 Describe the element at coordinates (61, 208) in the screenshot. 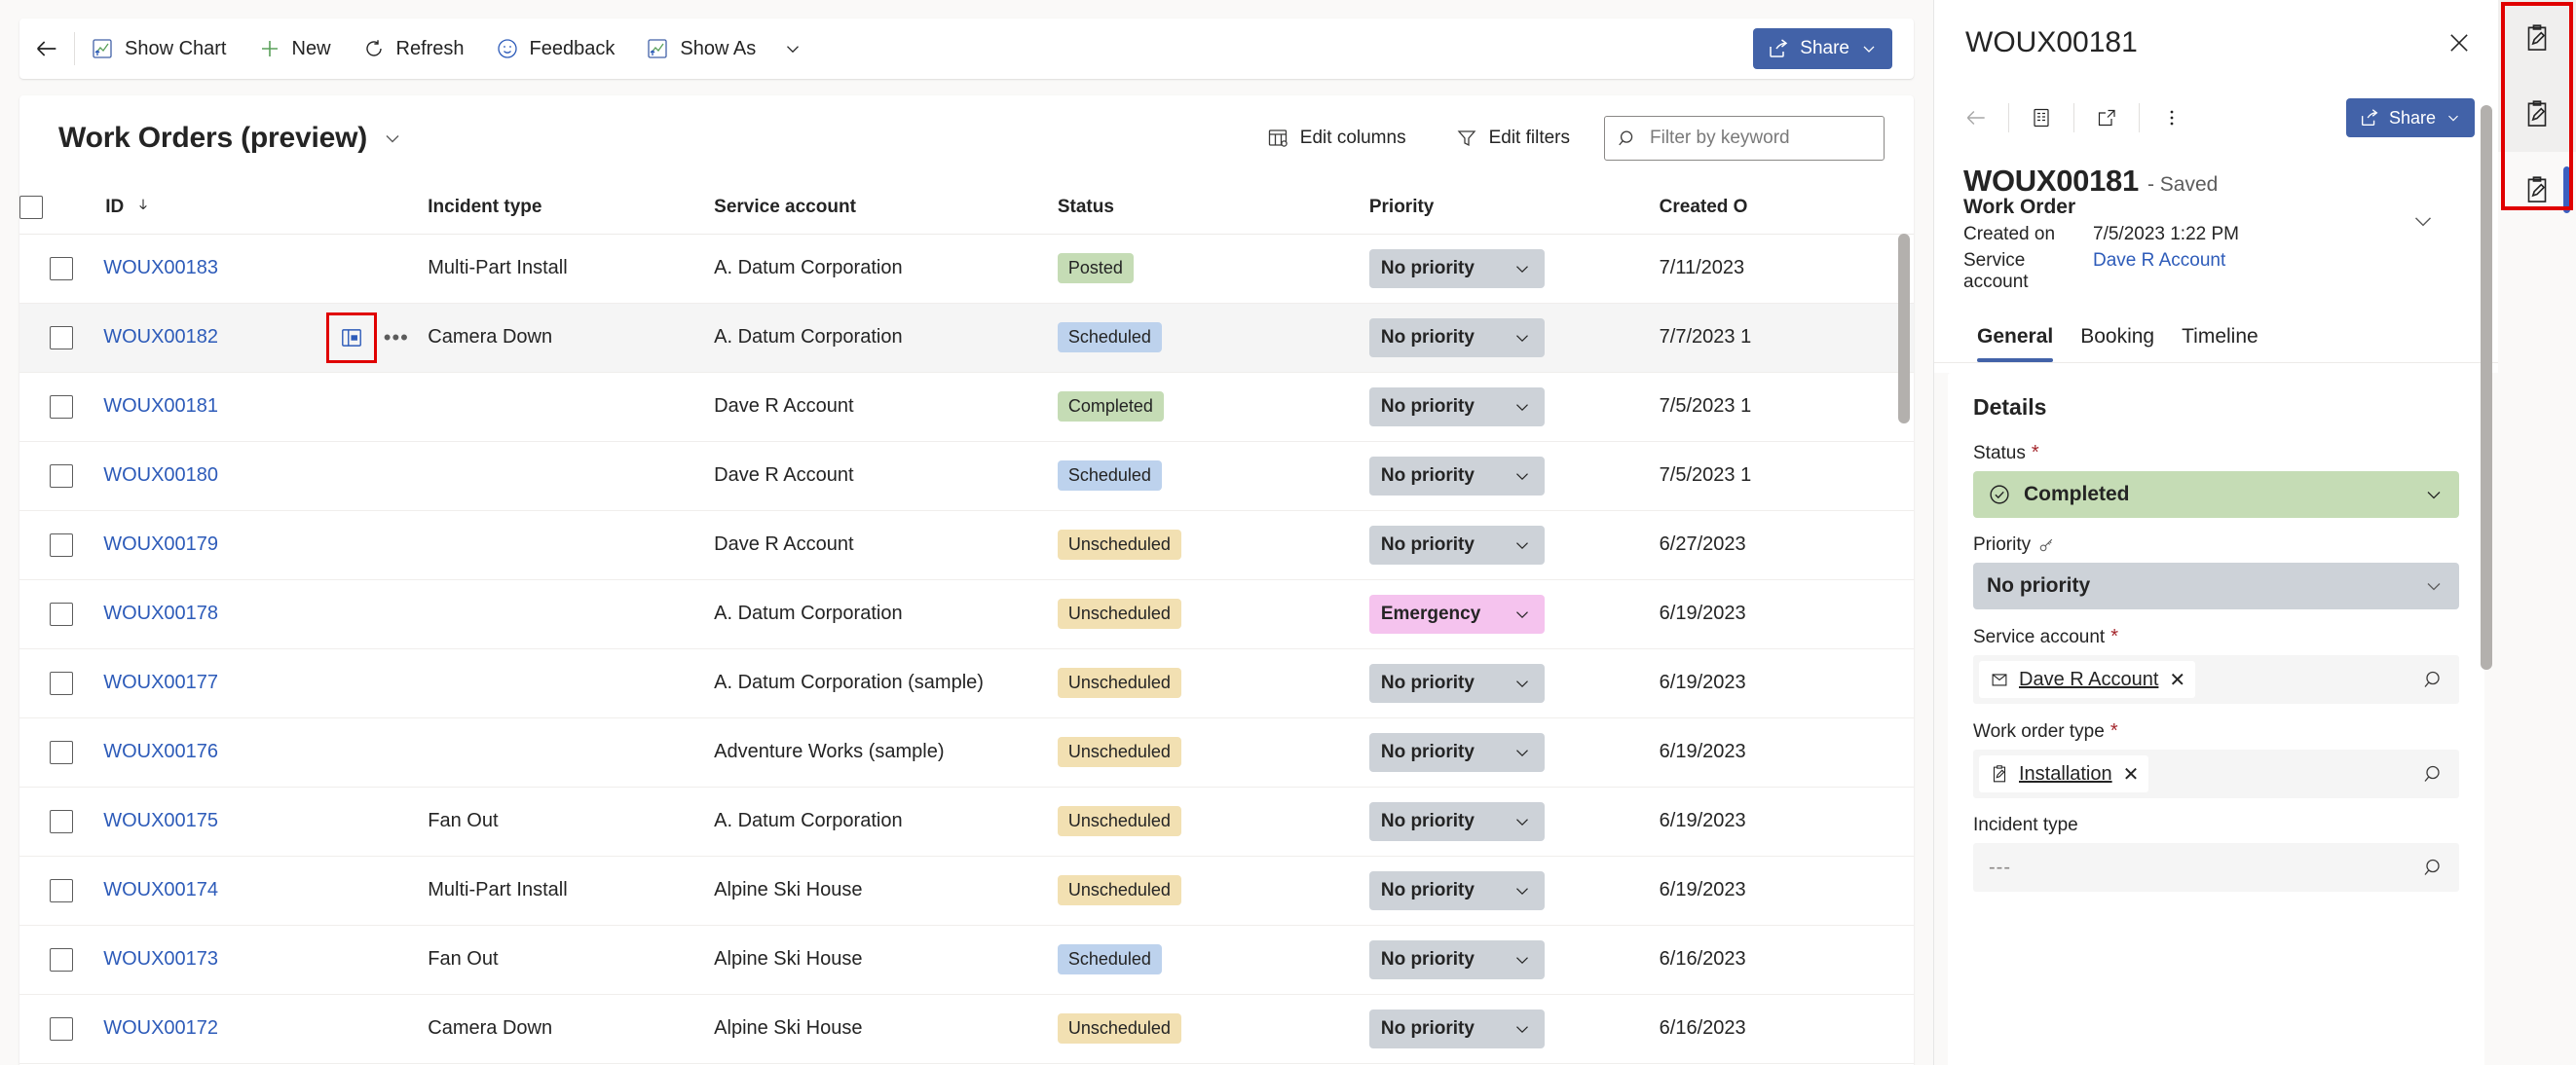

I see `select-all-header` at that location.